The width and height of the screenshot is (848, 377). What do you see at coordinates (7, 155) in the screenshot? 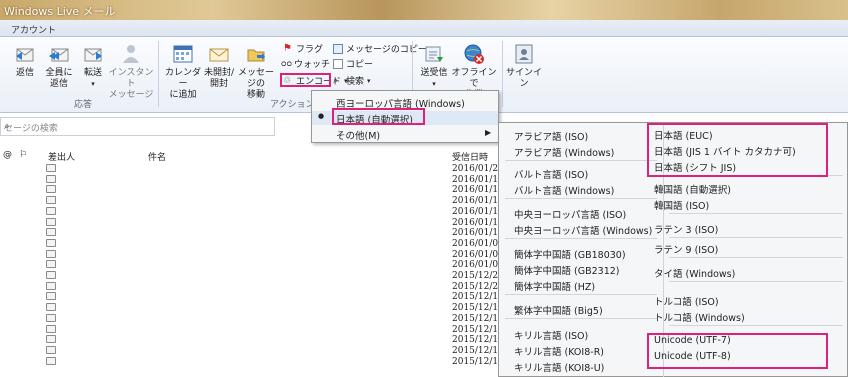
I see `attachment-column-icon: @` at bounding box center [7, 155].